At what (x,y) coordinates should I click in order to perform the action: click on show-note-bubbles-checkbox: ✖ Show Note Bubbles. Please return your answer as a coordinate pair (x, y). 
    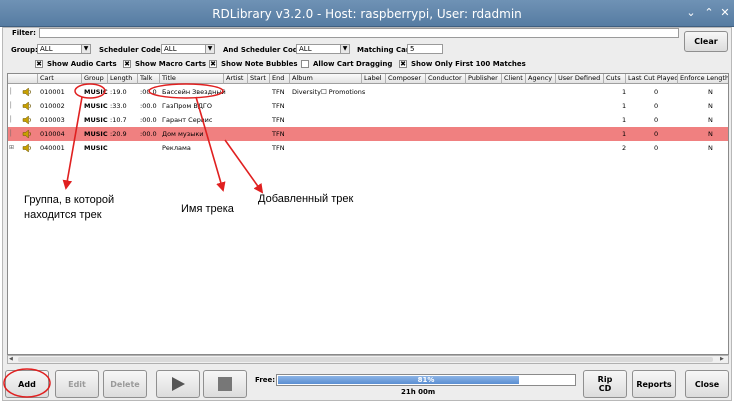
    Looking at the image, I should click on (253, 64).